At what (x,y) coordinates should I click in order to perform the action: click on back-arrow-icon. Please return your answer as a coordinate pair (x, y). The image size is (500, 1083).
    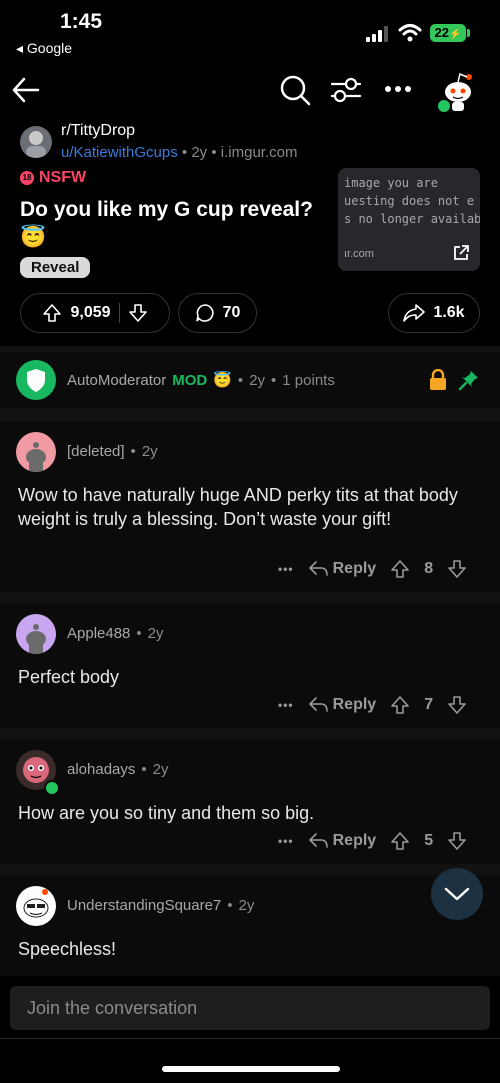
    Looking at the image, I should click on (26, 90).